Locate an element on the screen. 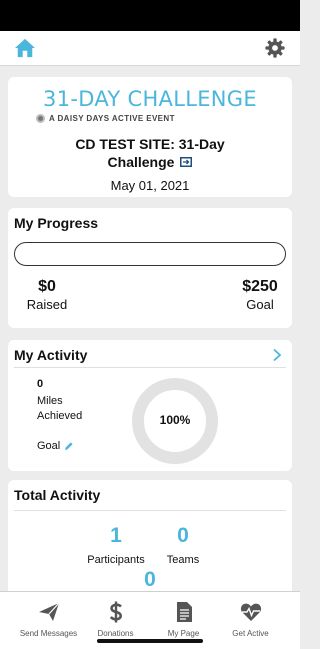  raised-value: $0 is located at coordinates (47, 286).